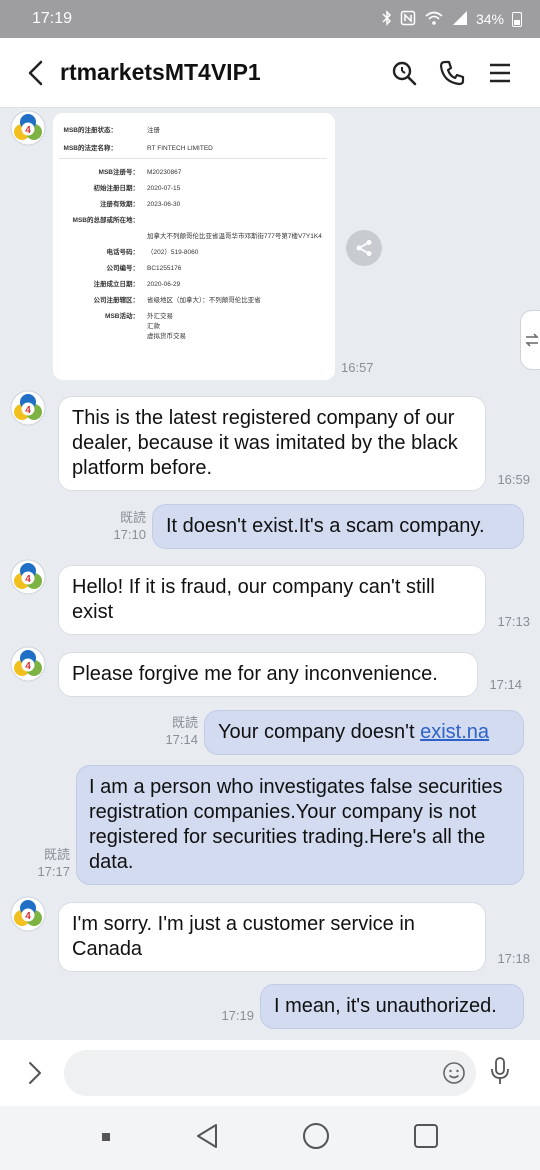 The width and height of the screenshot is (540, 1170). I want to click on phone-icon, so click(452, 73).